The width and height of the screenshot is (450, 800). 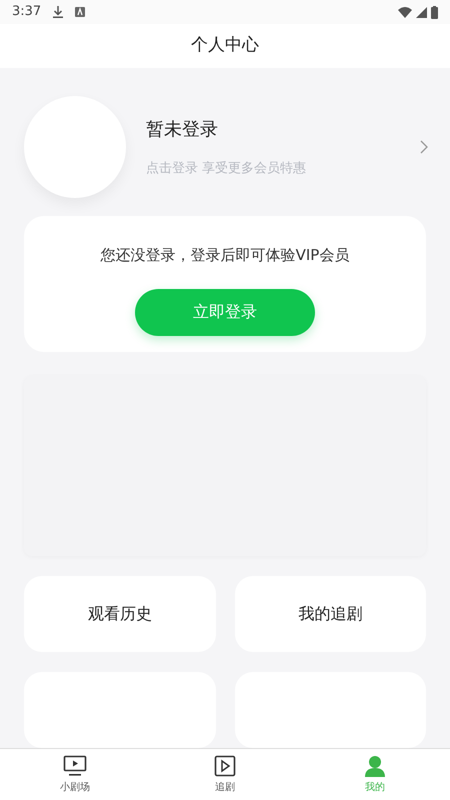 What do you see at coordinates (120, 614) in the screenshot?
I see `shortcut-card: 观看历史` at bounding box center [120, 614].